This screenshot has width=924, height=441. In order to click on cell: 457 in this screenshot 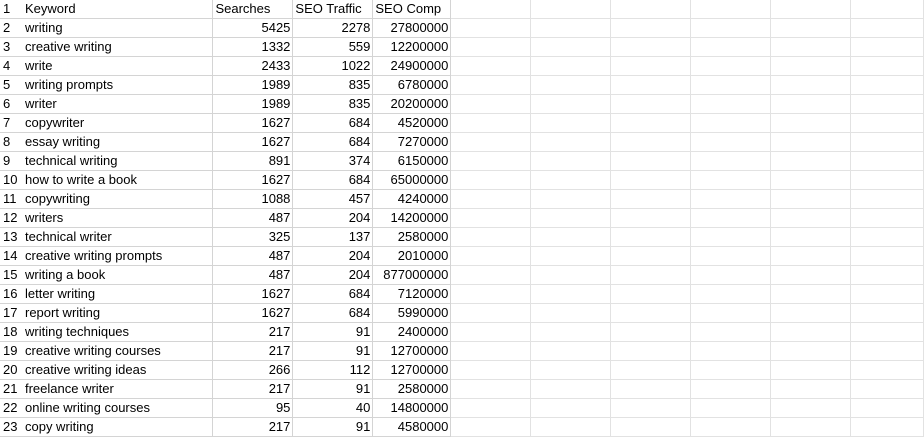, I will do `click(333, 199)`.